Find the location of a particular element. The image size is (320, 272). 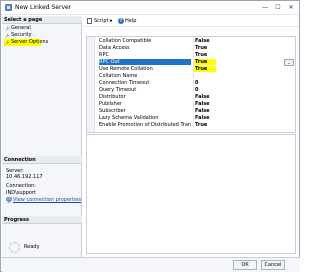

page-item-label: Security is located at coordinates (21, 35).